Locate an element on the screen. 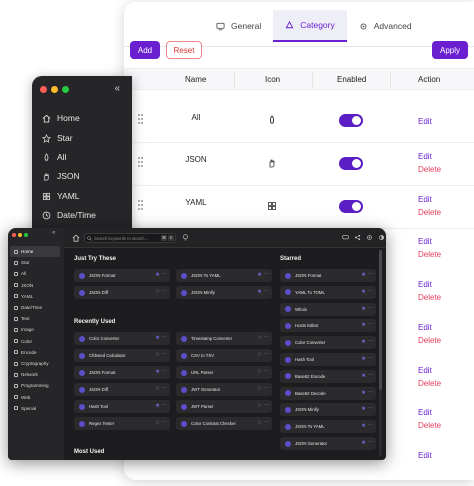 The image size is (474, 486). tool-card: JWT Parser ☆ ··· is located at coordinates (224, 406).